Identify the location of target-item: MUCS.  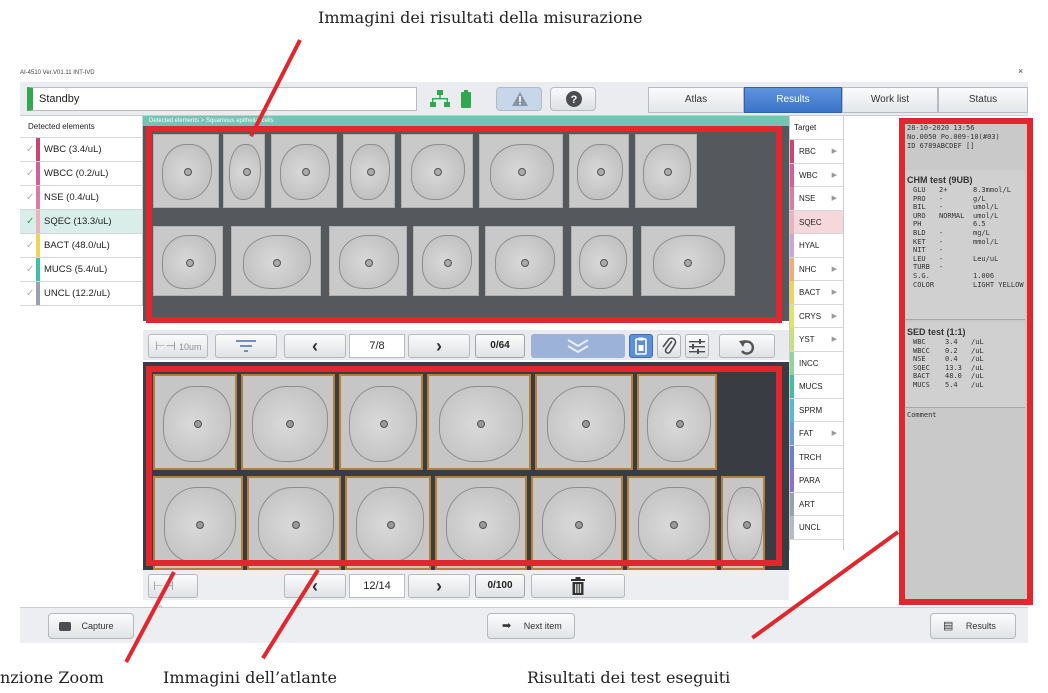
(816, 387).